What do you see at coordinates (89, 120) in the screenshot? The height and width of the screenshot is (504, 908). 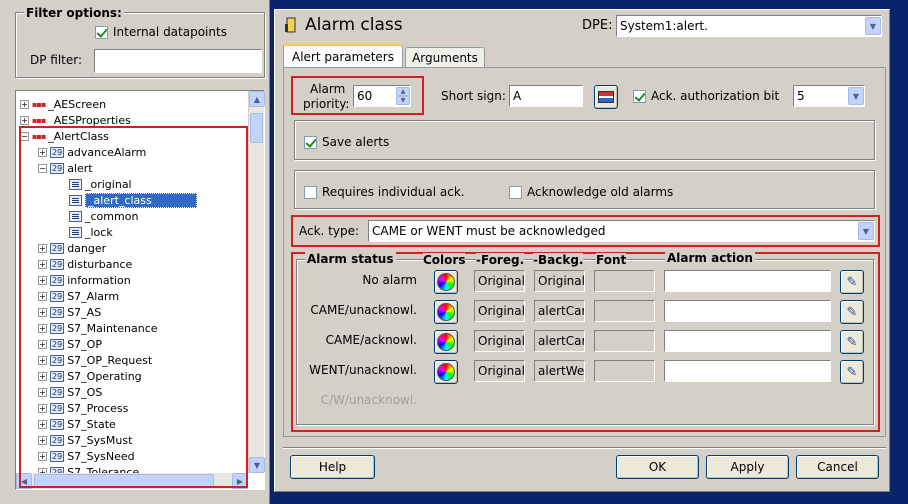 I see `tree-item-label: _AESProperties` at bounding box center [89, 120].